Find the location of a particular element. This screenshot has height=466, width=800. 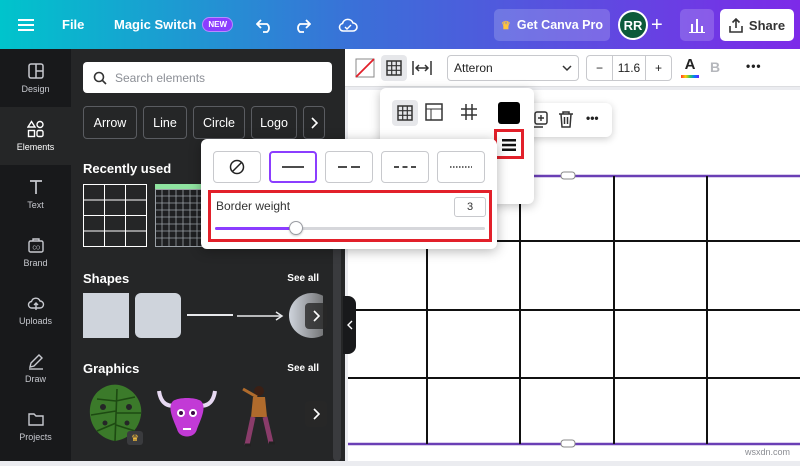

inner-border-option is located at coordinates (469, 114).